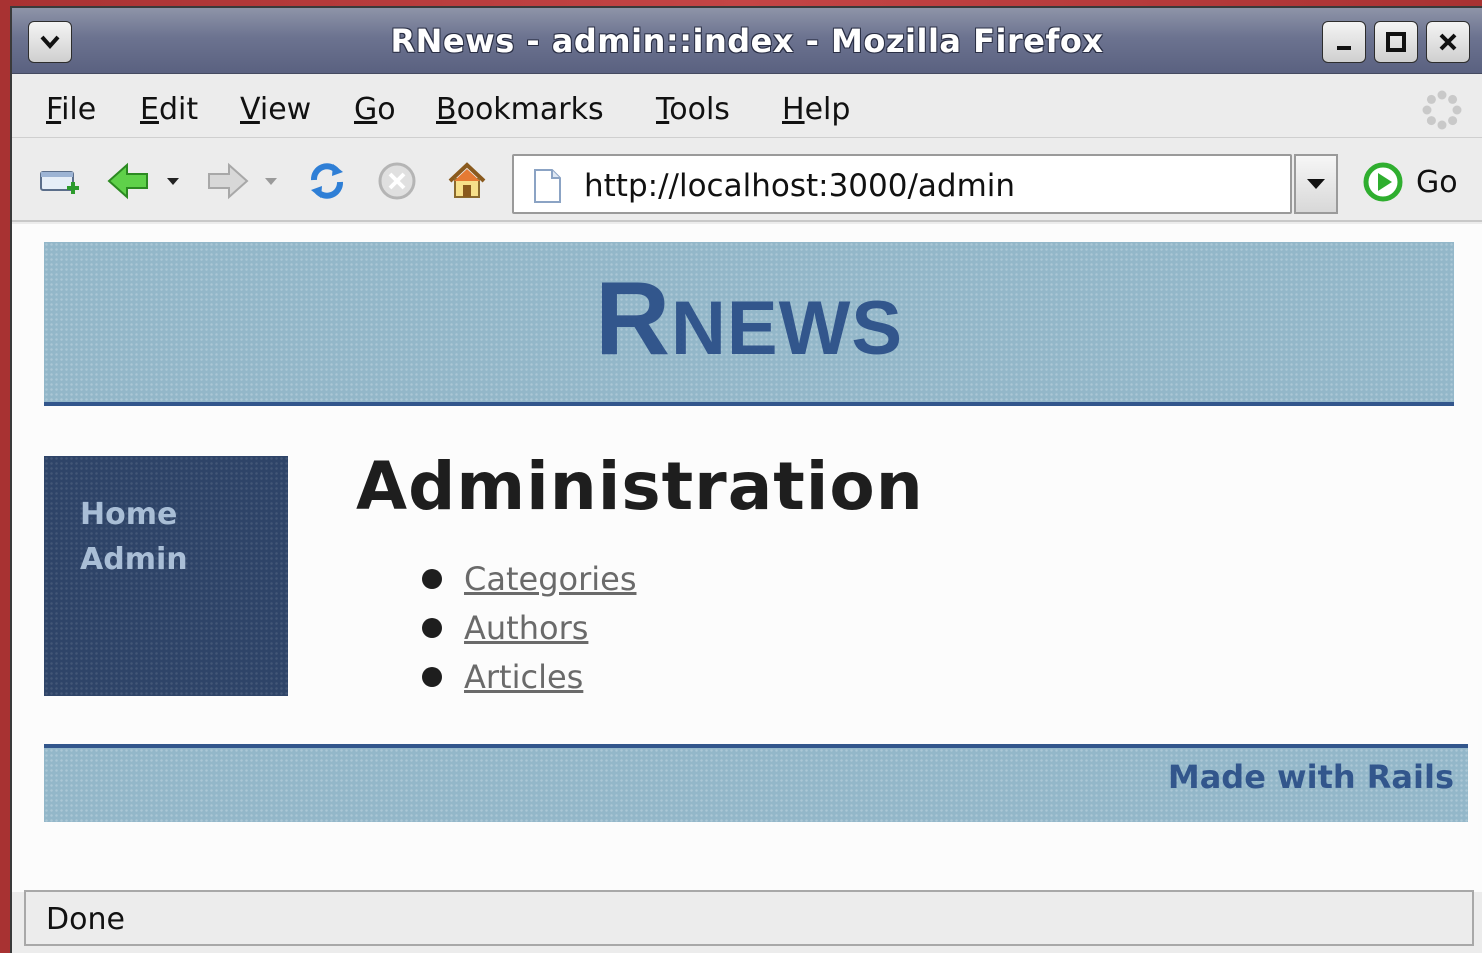  I want to click on back-history-dropdown, so click(173, 181).